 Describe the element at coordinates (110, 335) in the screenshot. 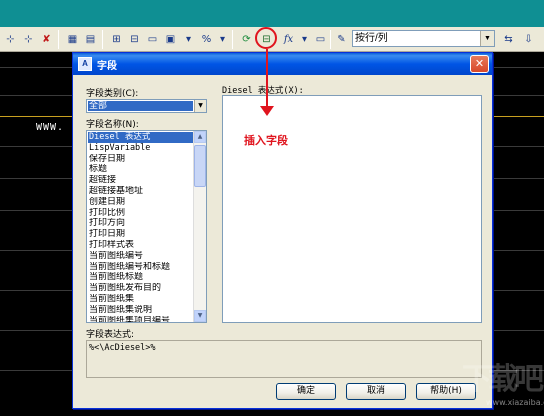

I see `field-expression-label: 字段表达式:` at that location.